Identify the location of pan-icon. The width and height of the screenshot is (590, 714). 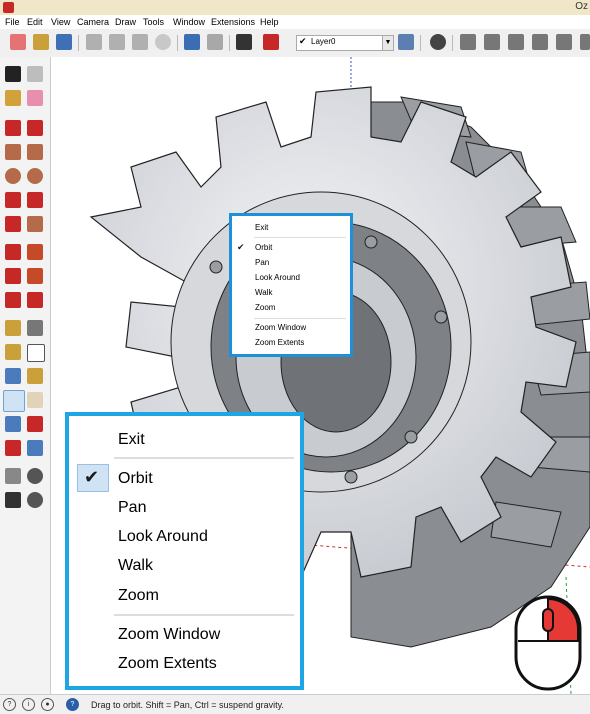
(35, 400).